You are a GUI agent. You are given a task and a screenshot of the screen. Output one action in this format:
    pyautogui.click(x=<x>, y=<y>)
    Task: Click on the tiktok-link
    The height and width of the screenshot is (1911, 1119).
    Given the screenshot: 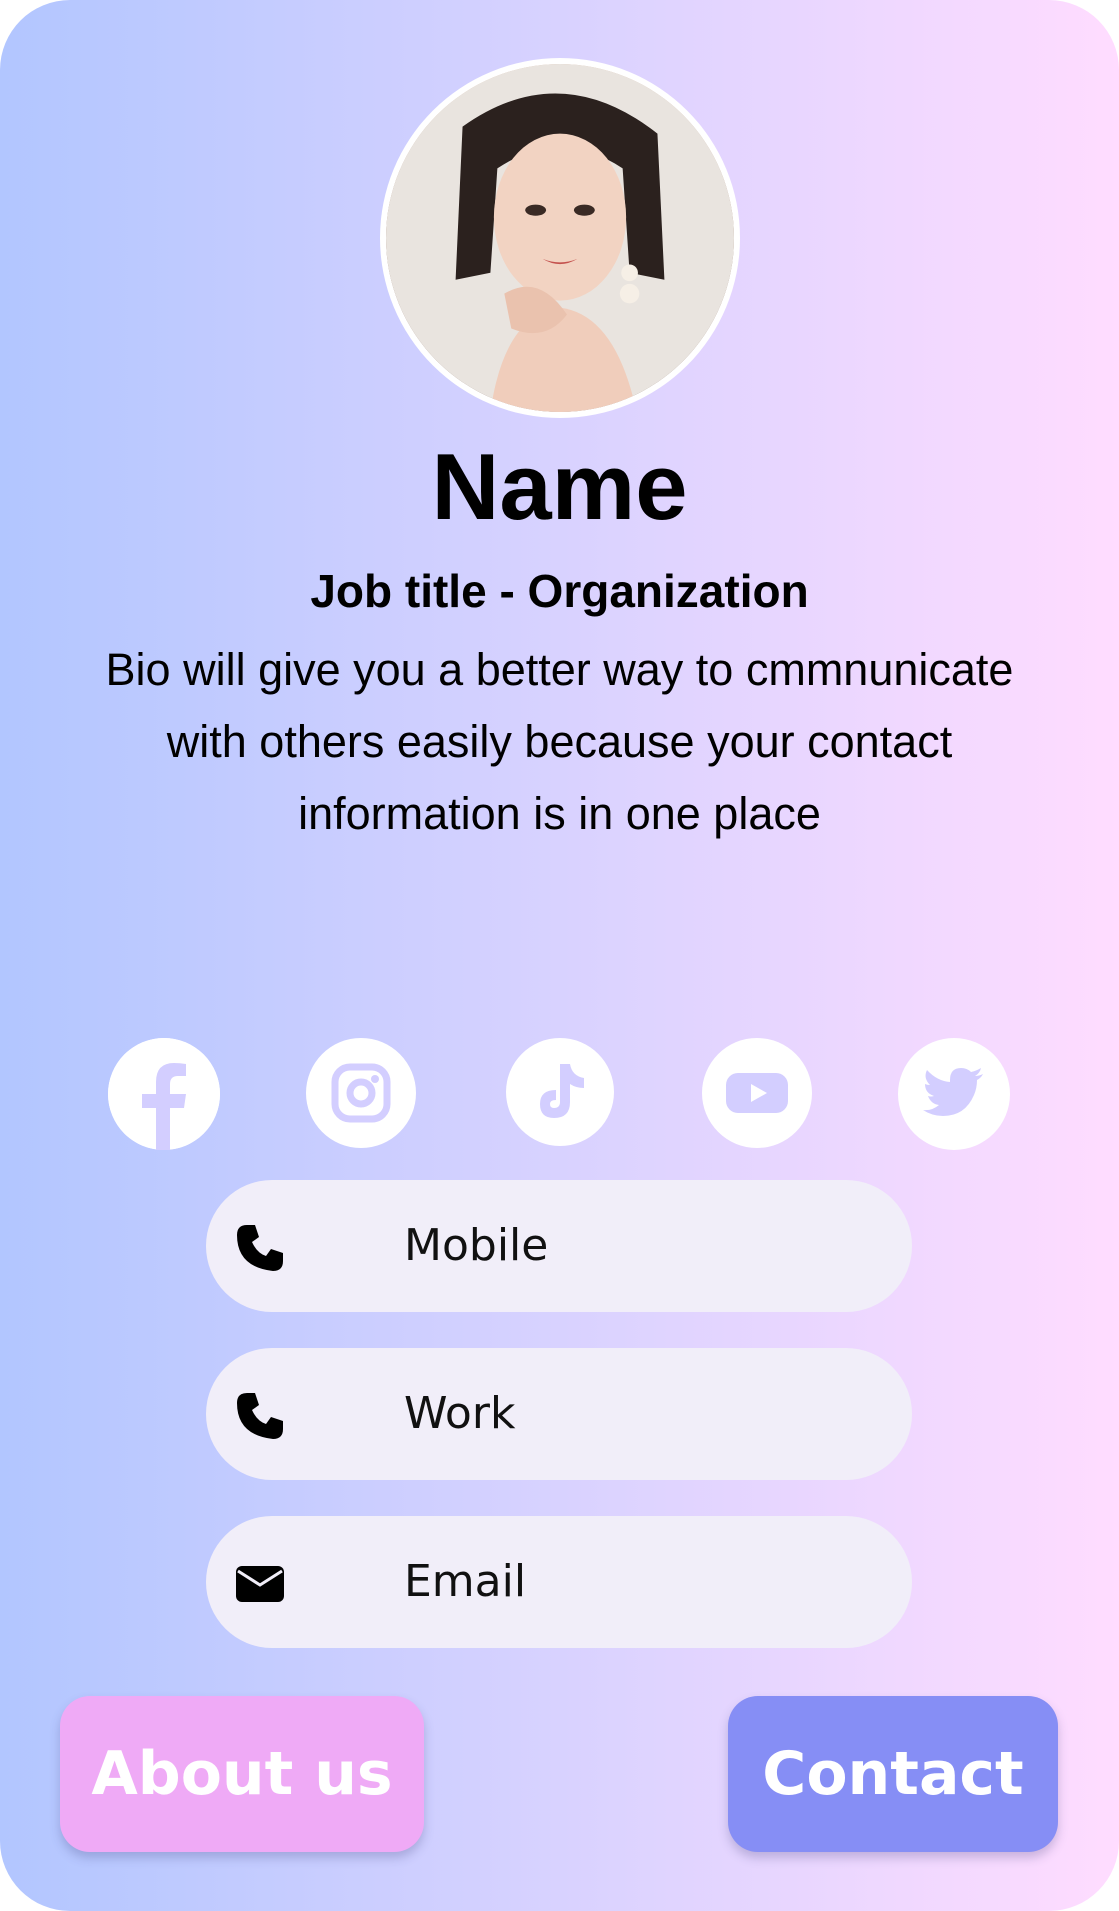 What is the action you would take?
    pyautogui.click(x=560, y=1092)
    